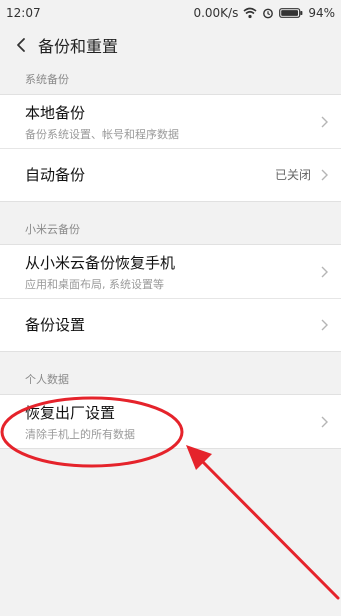 This screenshot has width=341, height=616. I want to click on cloud-restore-texts: 从小米云备份恢复手机 应用和桌面布局, 系统设置等, so click(172, 272).